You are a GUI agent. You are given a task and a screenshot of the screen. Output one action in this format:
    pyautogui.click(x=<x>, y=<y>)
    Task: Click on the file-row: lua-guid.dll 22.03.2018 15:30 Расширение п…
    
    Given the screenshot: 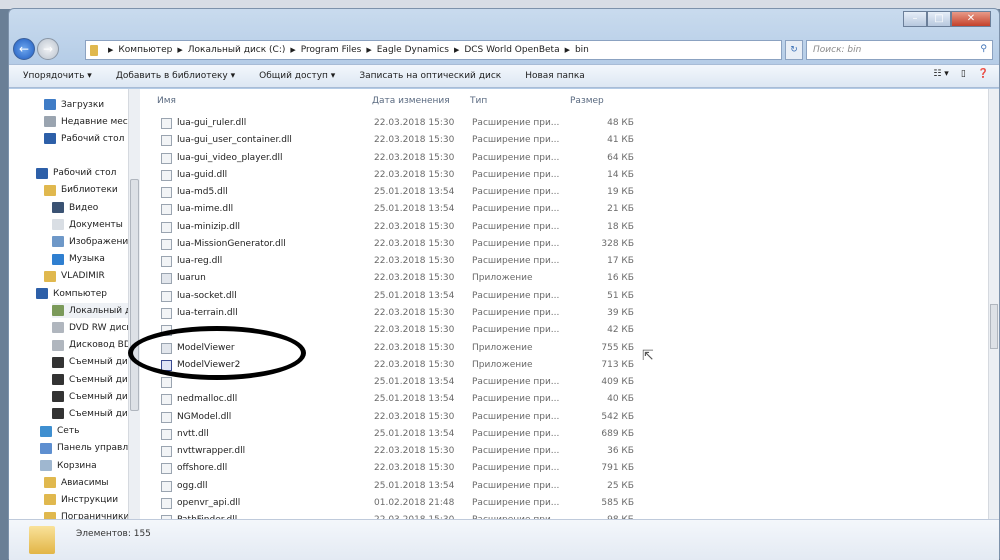 What is the action you would take?
    pyautogui.click(x=400, y=176)
    